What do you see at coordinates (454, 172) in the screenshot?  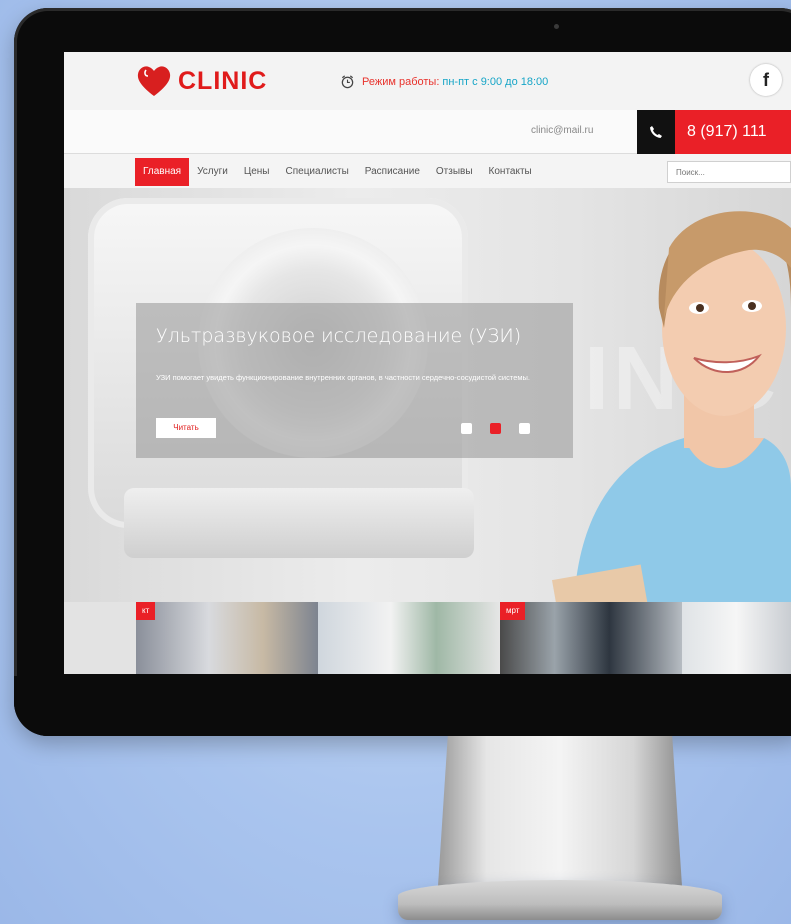 I see `nav-item: Отзывы` at bounding box center [454, 172].